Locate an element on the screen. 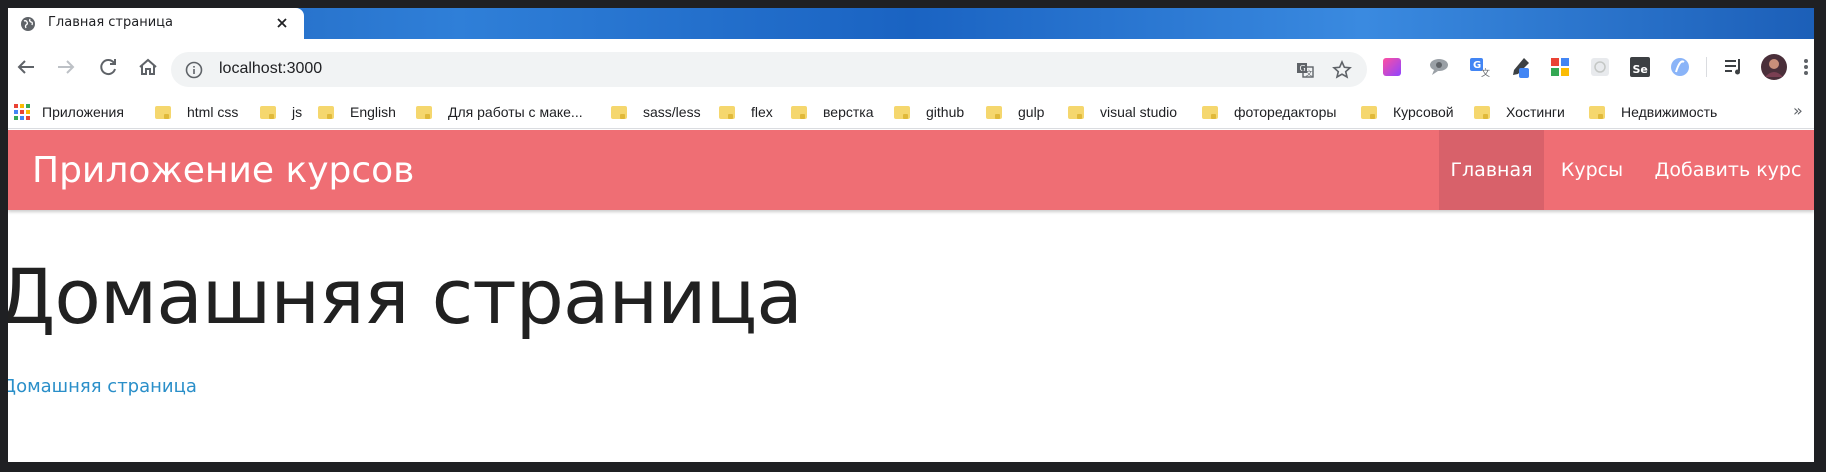  browser-toolbar: localhost:3000 G 文 G 文 Se is located at coordinates (911, 67).